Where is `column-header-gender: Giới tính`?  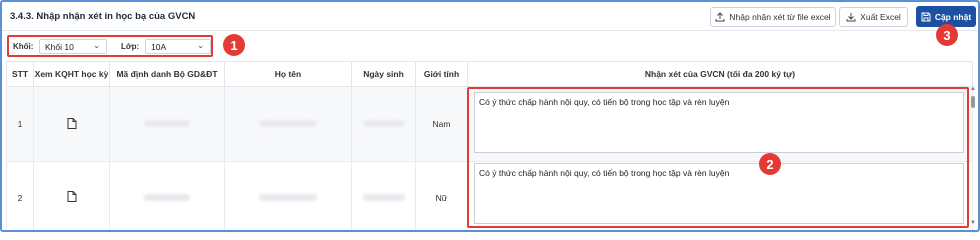
column-header-gender: Giới tính is located at coordinates (441, 74).